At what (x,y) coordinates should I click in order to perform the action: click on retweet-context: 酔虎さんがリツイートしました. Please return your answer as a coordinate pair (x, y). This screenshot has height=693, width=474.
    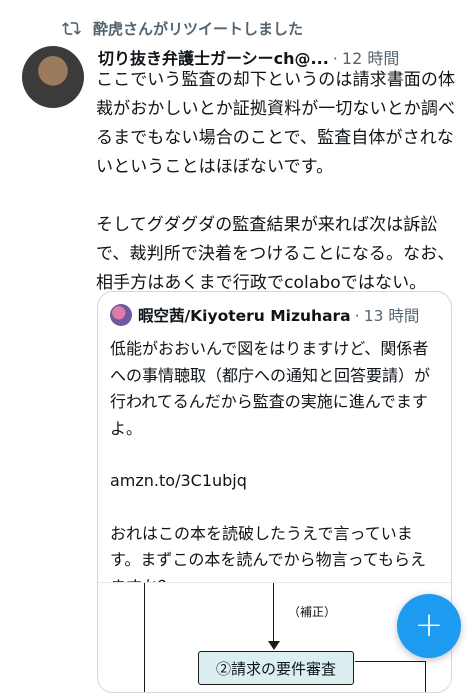
    Looking at the image, I should click on (182, 28).